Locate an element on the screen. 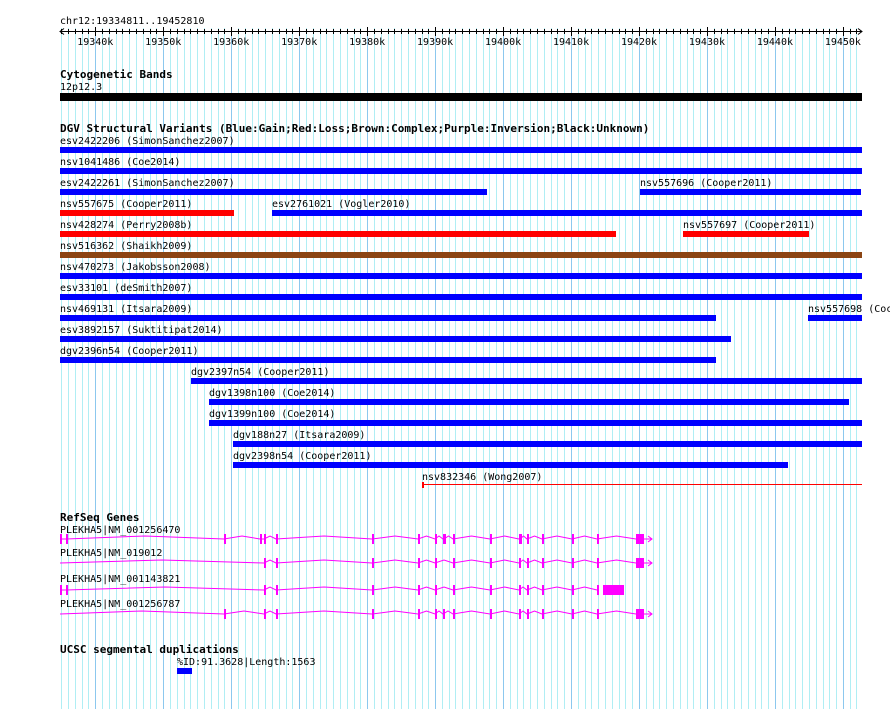 The image size is (890, 709). variant-feature: nsv557696 (Cooper2011) is located at coordinates (750, 186).